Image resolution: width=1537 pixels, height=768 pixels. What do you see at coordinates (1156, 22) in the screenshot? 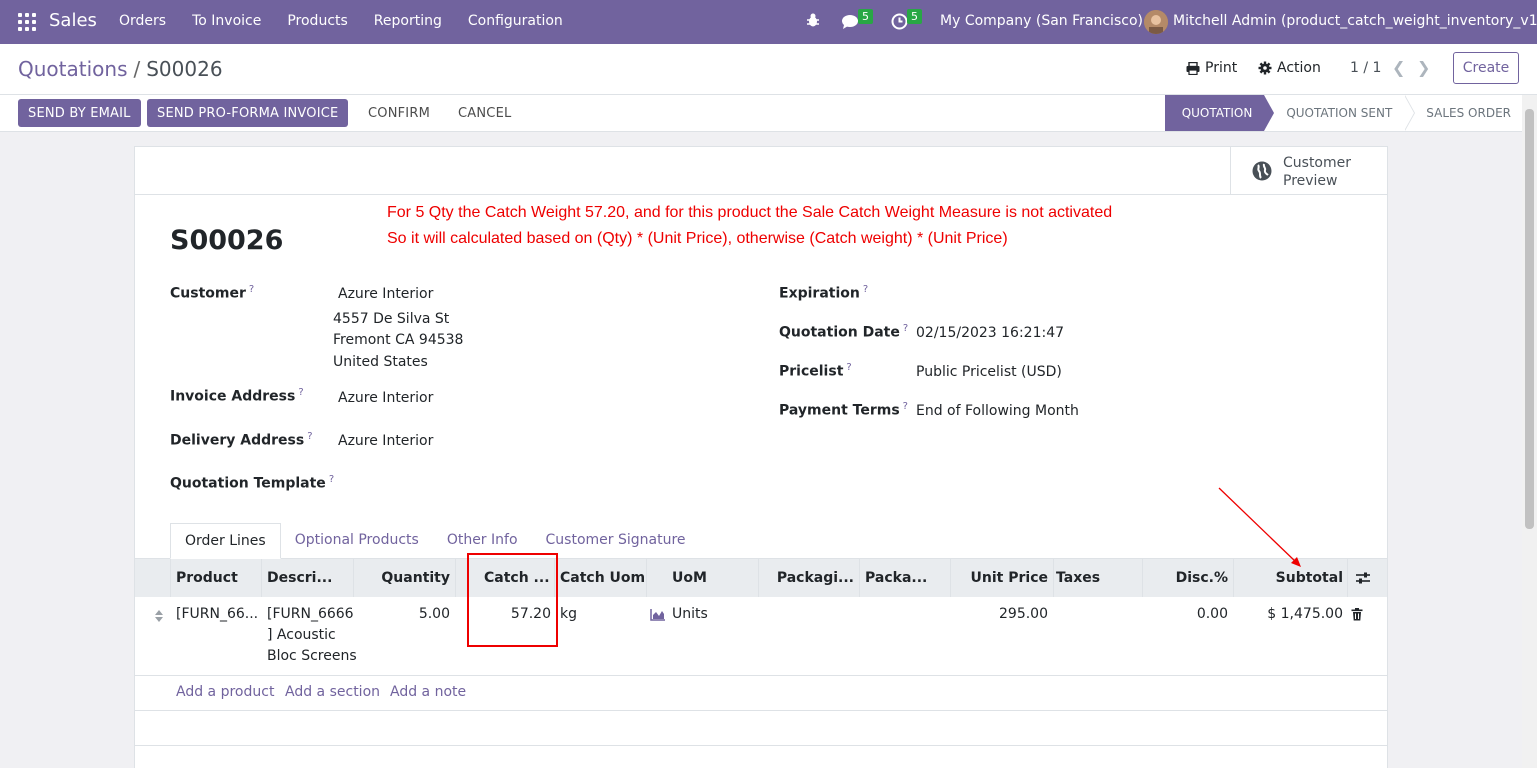
I see `user-avatar` at bounding box center [1156, 22].